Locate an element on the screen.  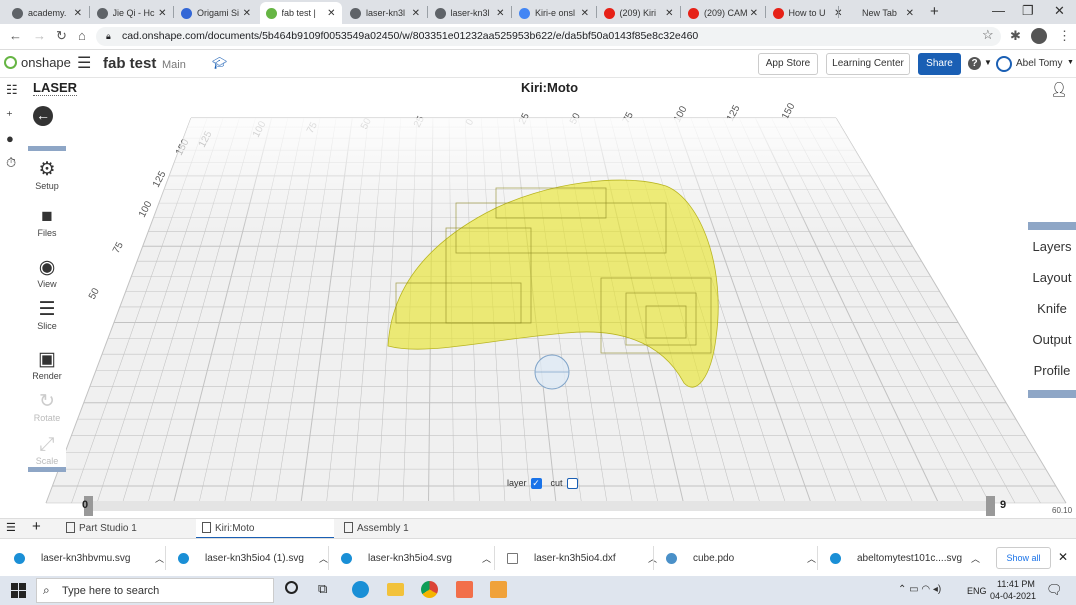
tool-setup-button: ⚙ Setup is located at coordinates (47, 175).